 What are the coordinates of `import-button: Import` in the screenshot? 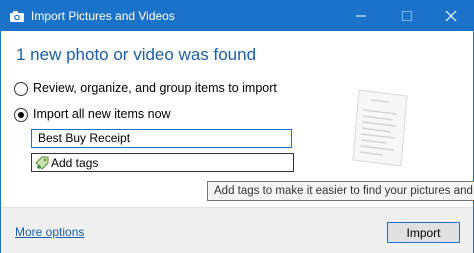 It's located at (423, 232).